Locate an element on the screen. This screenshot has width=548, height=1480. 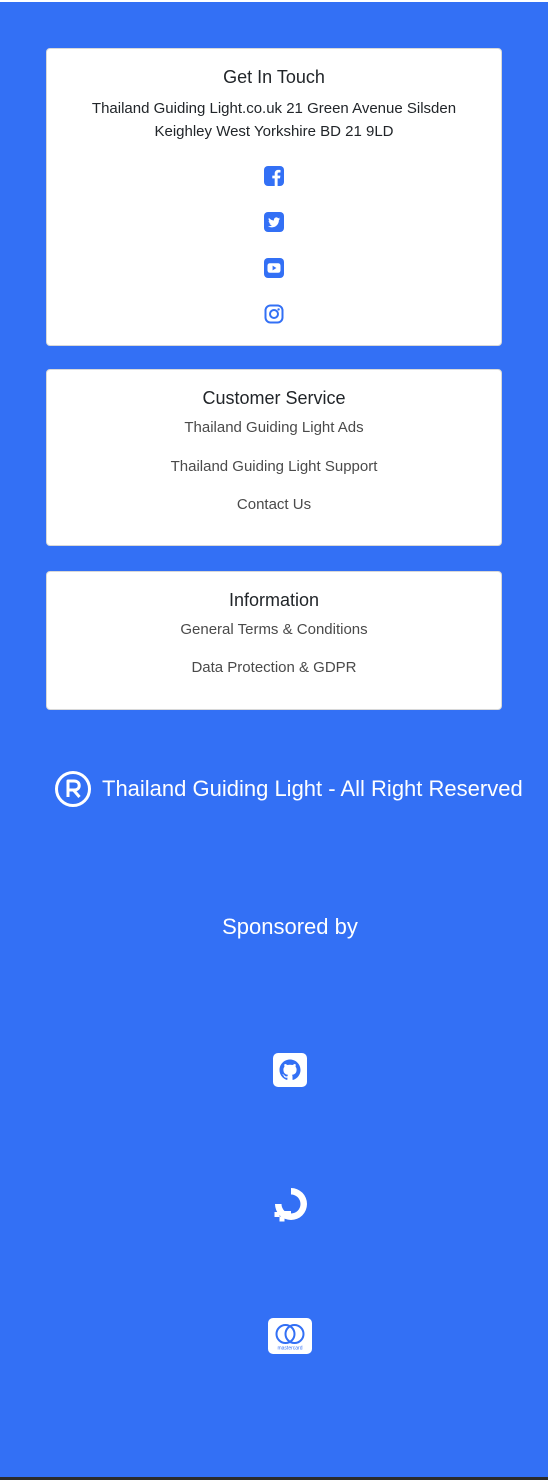
address-line-2: Keighley West Yorkshire BD 21 9LD is located at coordinates (274, 131).